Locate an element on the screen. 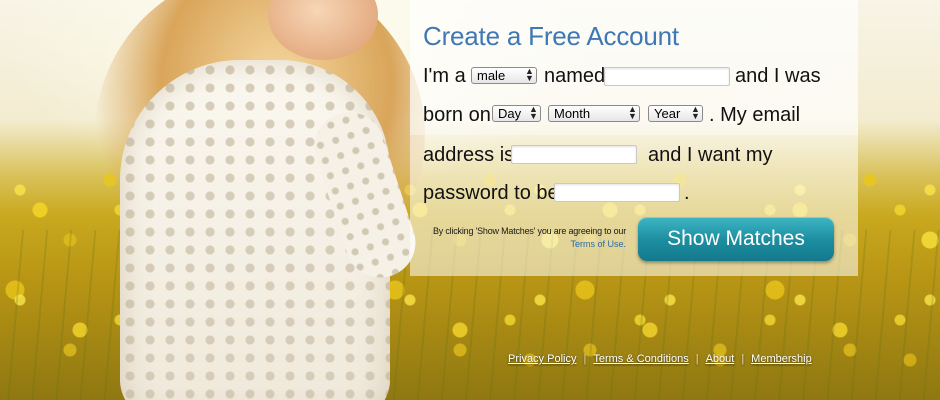  label-address-is: address is is located at coordinates (469, 155).